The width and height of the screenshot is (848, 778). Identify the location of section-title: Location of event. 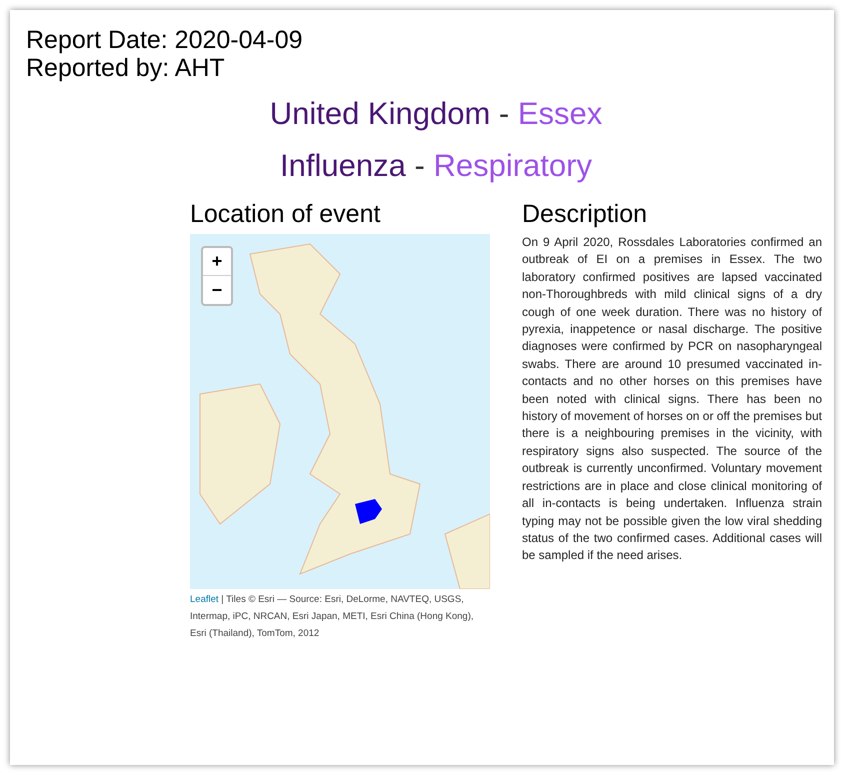
(285, 214).